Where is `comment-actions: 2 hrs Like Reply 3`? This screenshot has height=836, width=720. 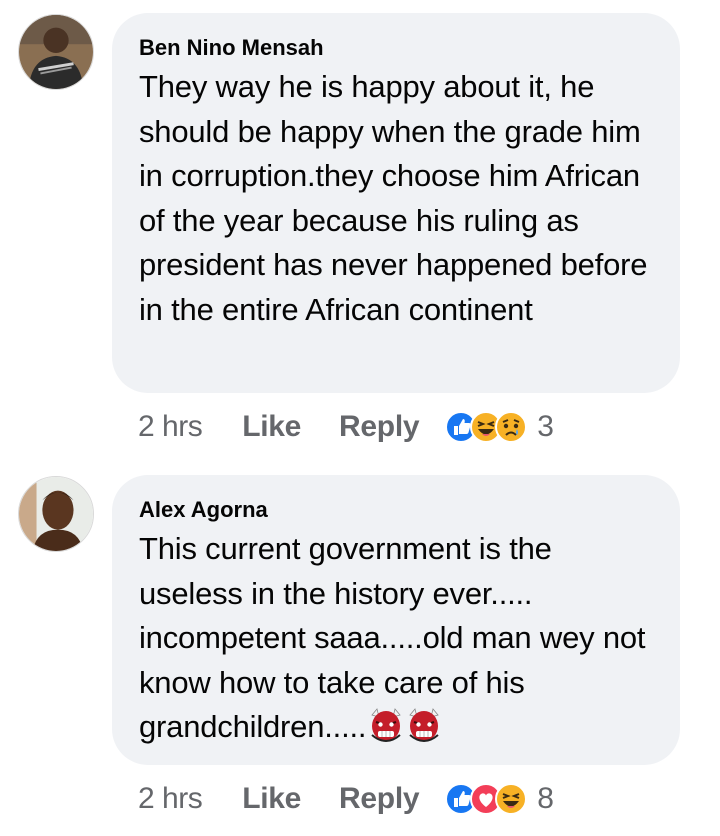 comment-actions: 2 hrs Like Reply 3 is located at coordinates (346, 427).